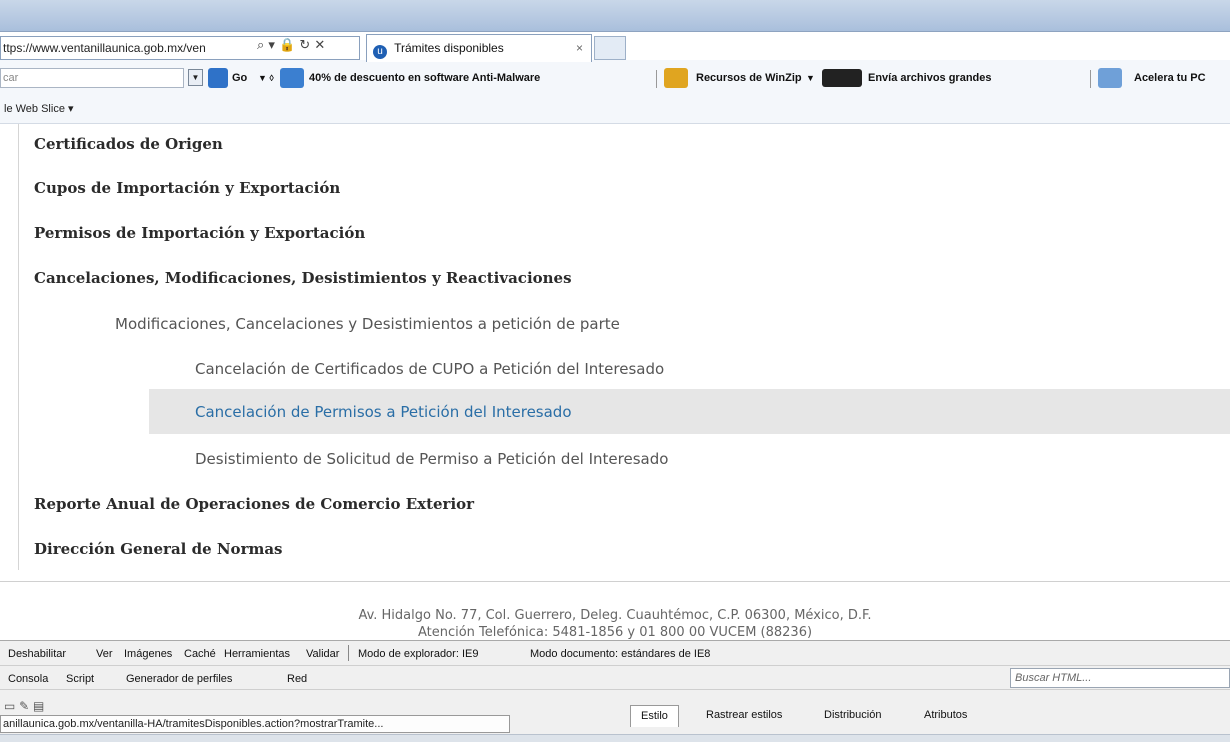 This screenshot has height=742, width=1230. Describe the element at coordinates (297, 679) in the screenshot. I see `devtools-tab-red: Red` at that location.